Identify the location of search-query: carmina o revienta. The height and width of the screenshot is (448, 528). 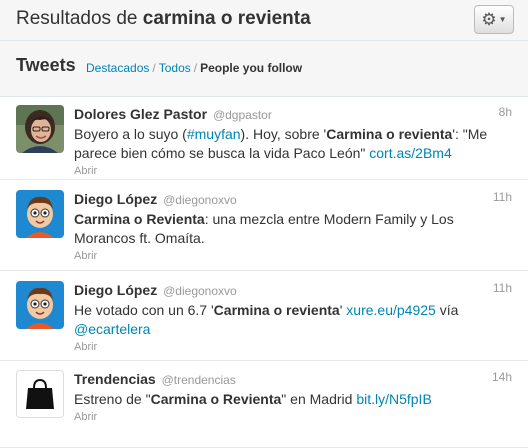
(226, 18).